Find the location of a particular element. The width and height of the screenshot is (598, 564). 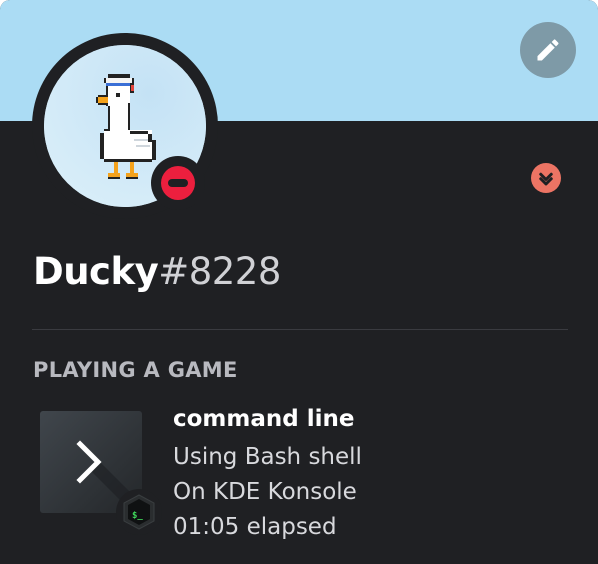

activity-small-image: $_ is located at coordinates (139, 512).